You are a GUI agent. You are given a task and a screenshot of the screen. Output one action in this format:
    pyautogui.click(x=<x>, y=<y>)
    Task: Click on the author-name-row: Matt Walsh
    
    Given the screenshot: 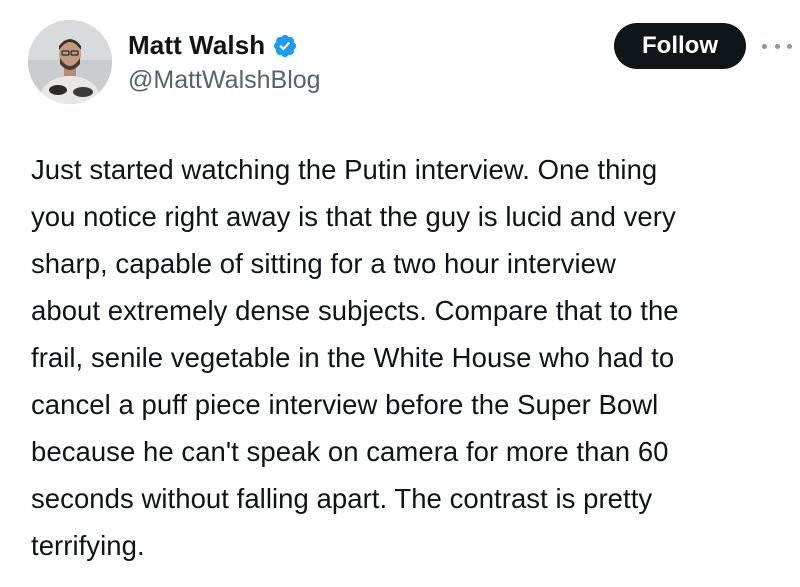 What is the action you would take?
    pyautogui.click(x=213, y=45)
    